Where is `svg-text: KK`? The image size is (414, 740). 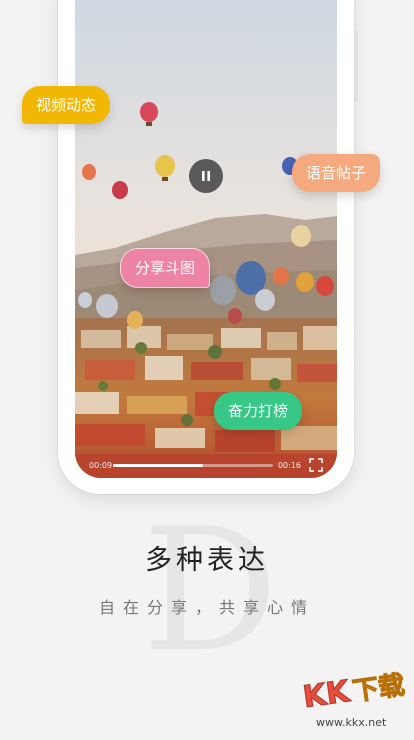 svg-text: KK is located at coordinates (327, 694).